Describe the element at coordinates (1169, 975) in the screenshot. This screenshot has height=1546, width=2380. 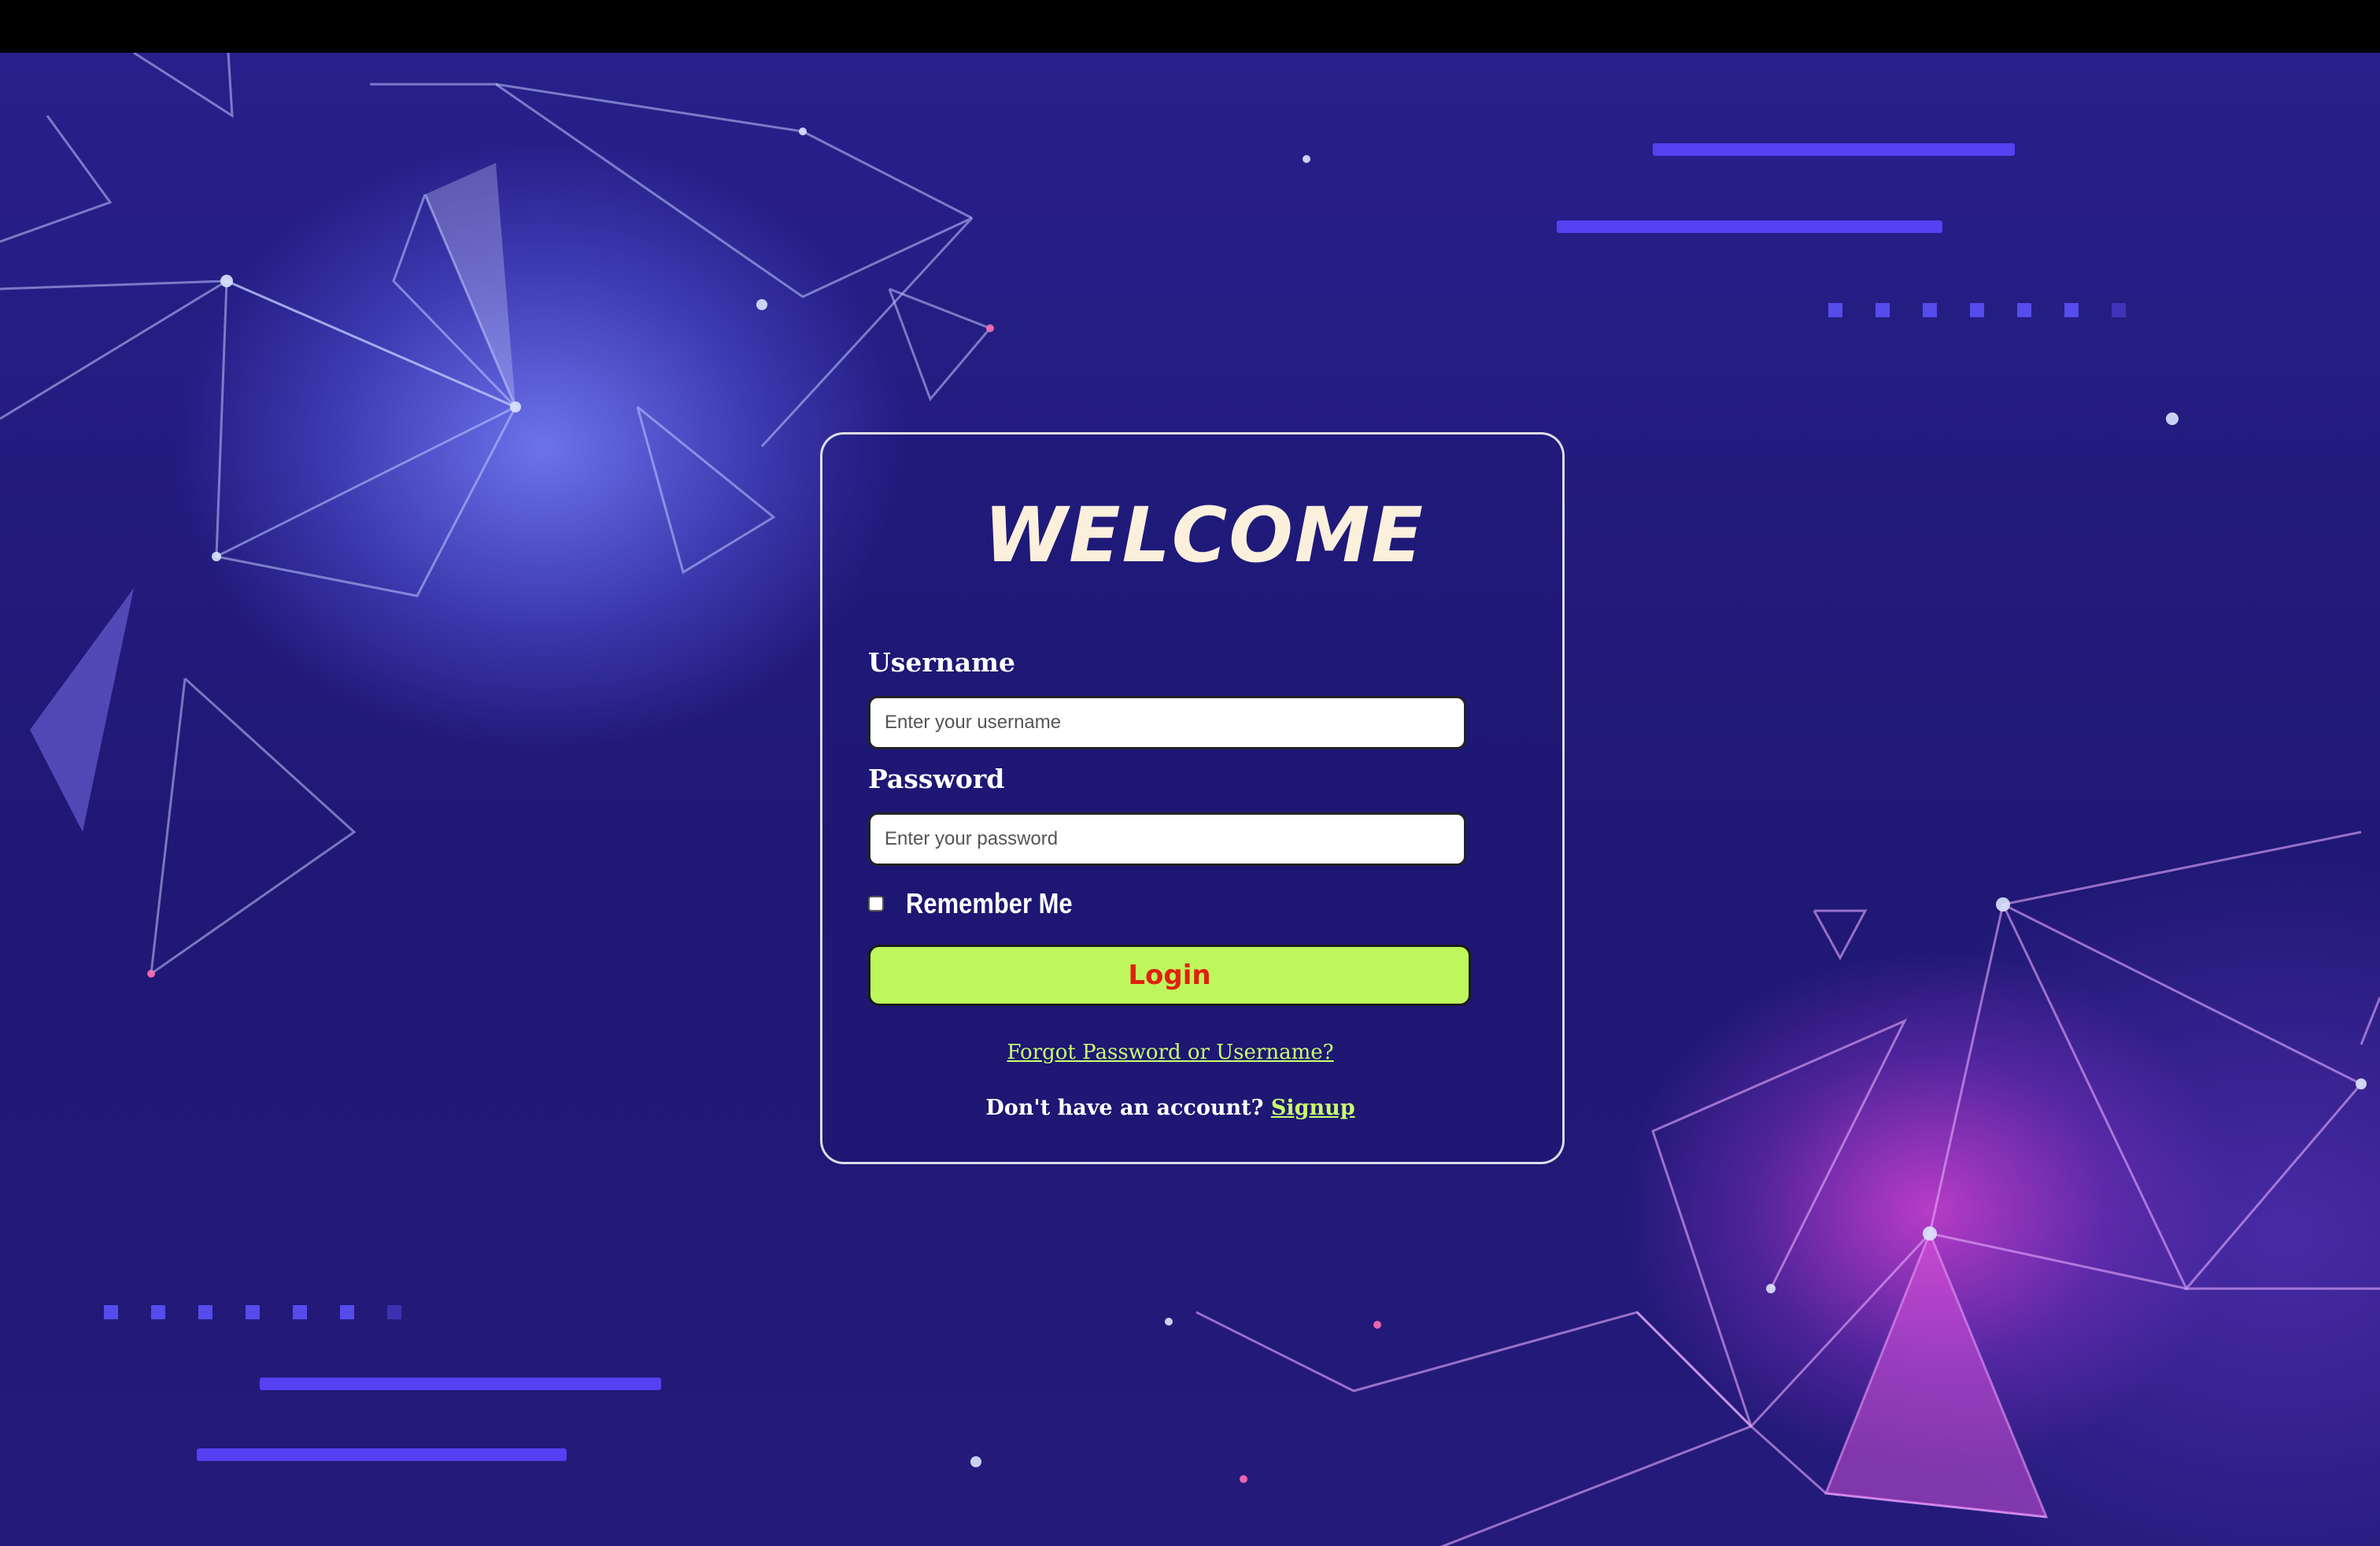
I see `login-button: Login` at that location.